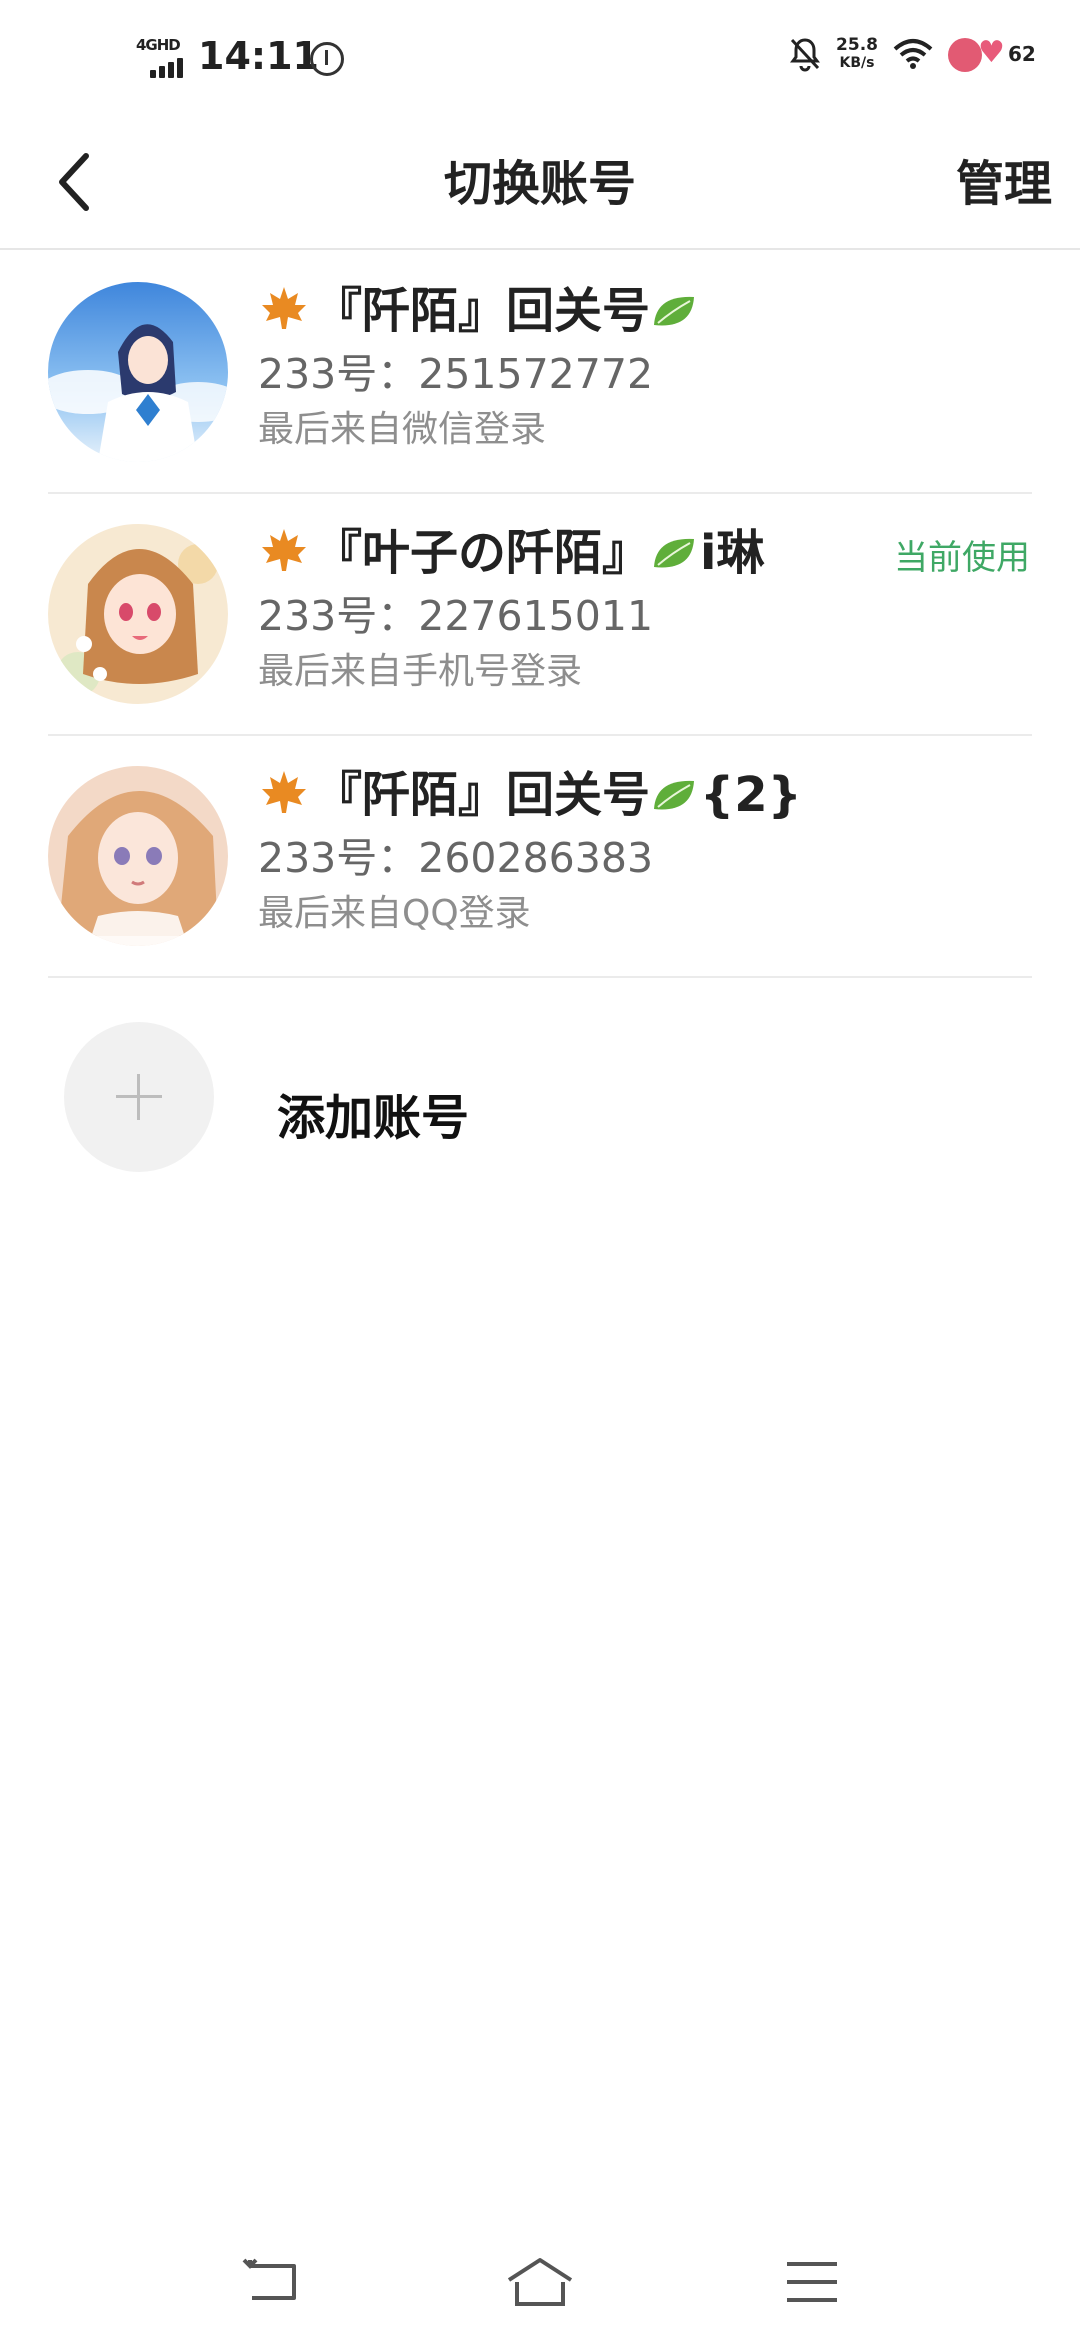 This screenshot has width=1080, height=2340. What do you see at coordinates (158, 45) in the screenshot?
I see `network-type: 4GHD` at bounding box center [158, 45].